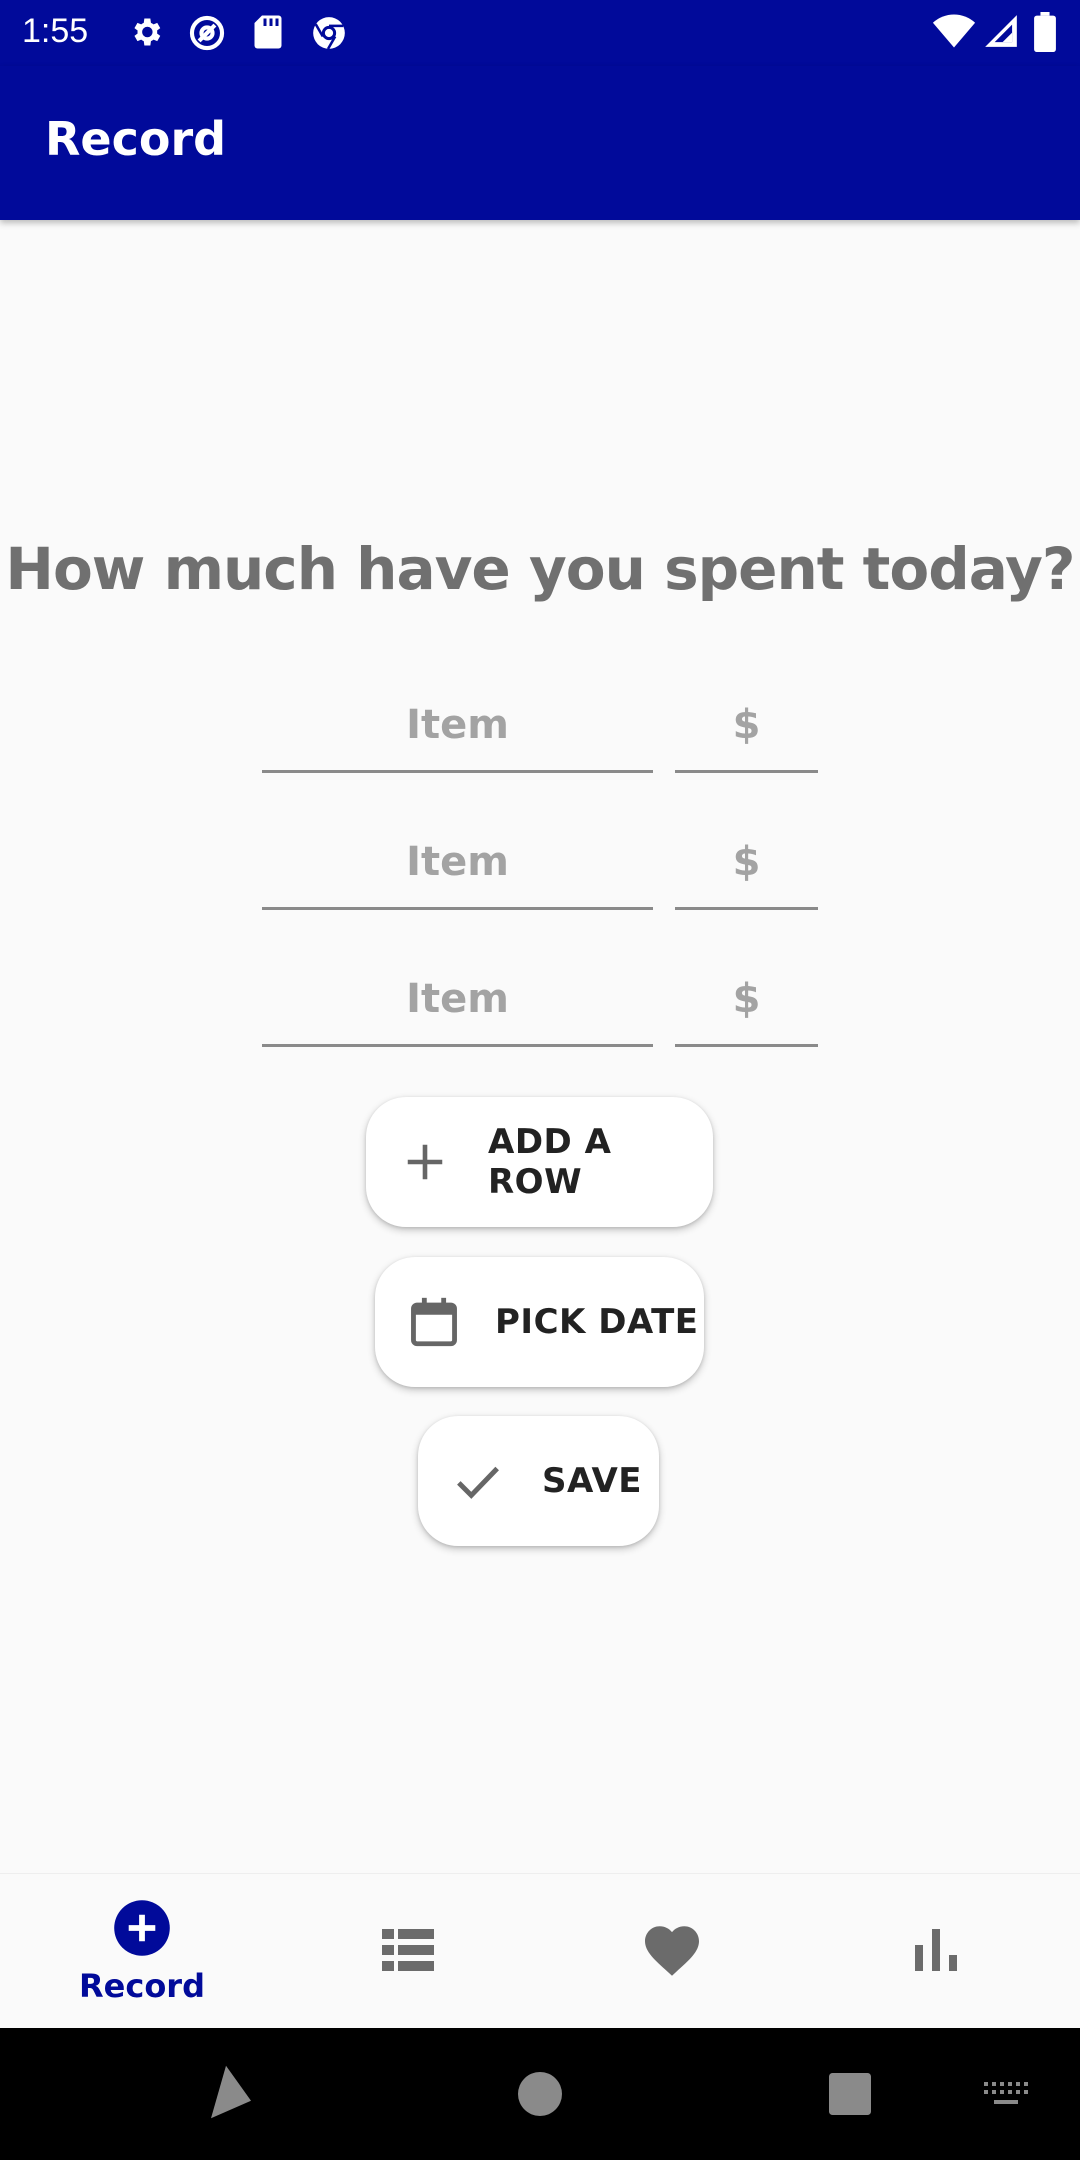 The width and height of the screenshot is (1080, 2160). I want to click on add-row-button: ADD A ROW, so click(539, 1162).